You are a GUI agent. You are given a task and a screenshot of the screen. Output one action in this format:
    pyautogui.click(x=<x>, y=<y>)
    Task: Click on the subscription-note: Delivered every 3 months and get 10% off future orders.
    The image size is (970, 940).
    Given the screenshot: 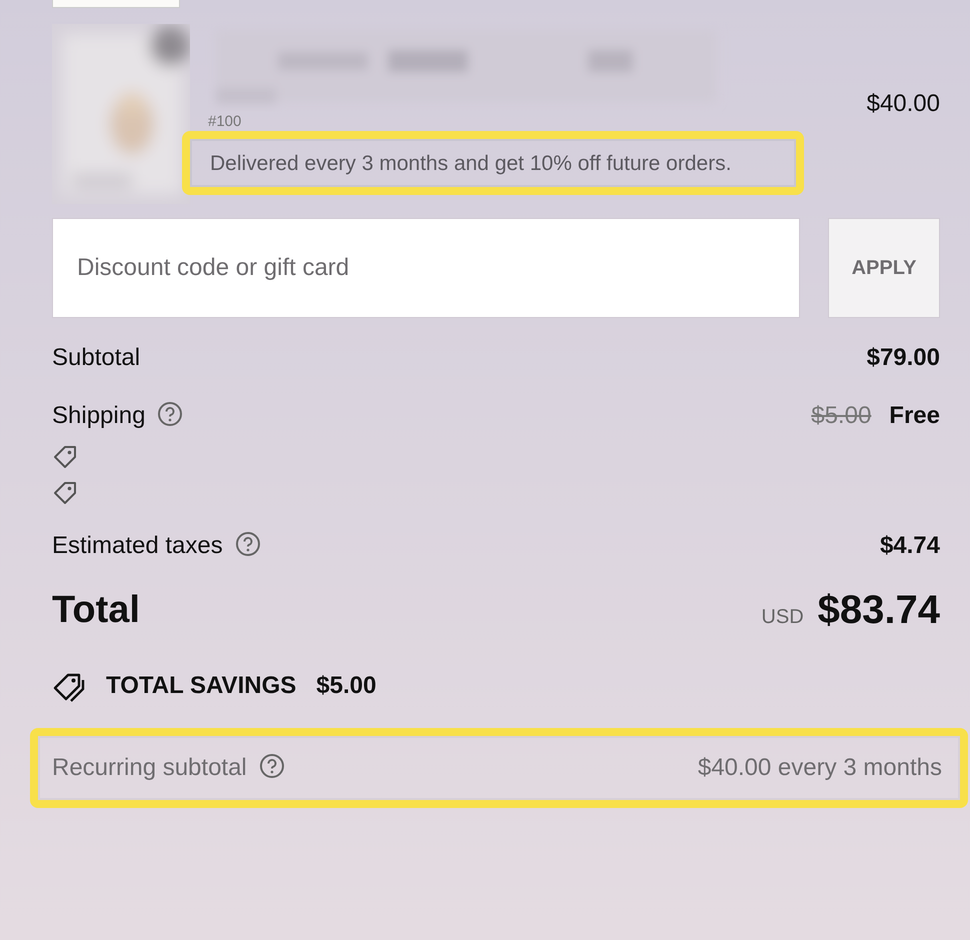 What is the action you would take?
    pyautogui.click(x=471, y=164)
    